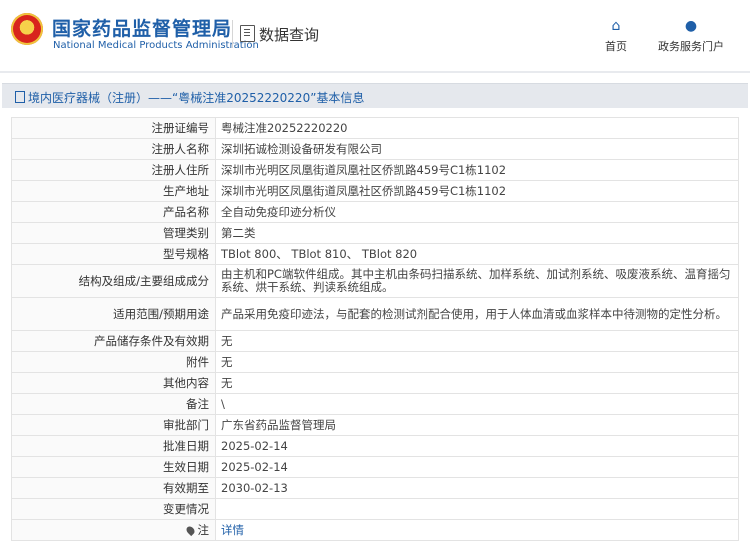 This screenshot has width=750, height=558. I want to click on field-label: 其他内容, so click(113, 383).